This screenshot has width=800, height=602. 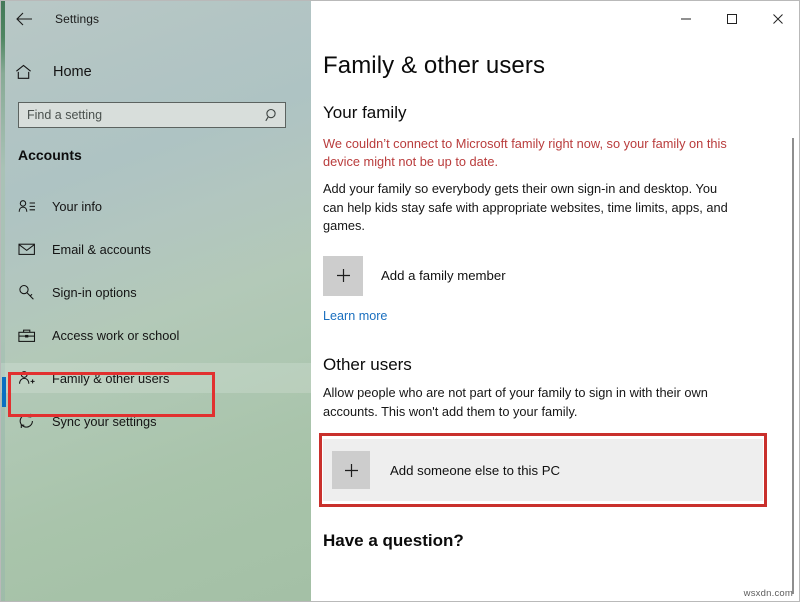 I want to click on add-someone-else-to-this-pc-button: Add someone else to this PC, so click(x=543, y=470).